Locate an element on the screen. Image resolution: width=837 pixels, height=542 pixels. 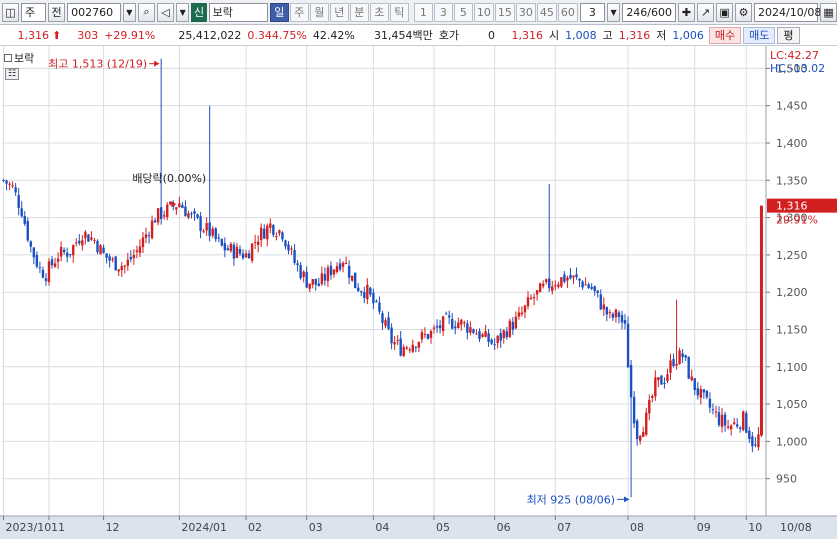
period-tab-4: 분 is located at coordinates (359, 12).